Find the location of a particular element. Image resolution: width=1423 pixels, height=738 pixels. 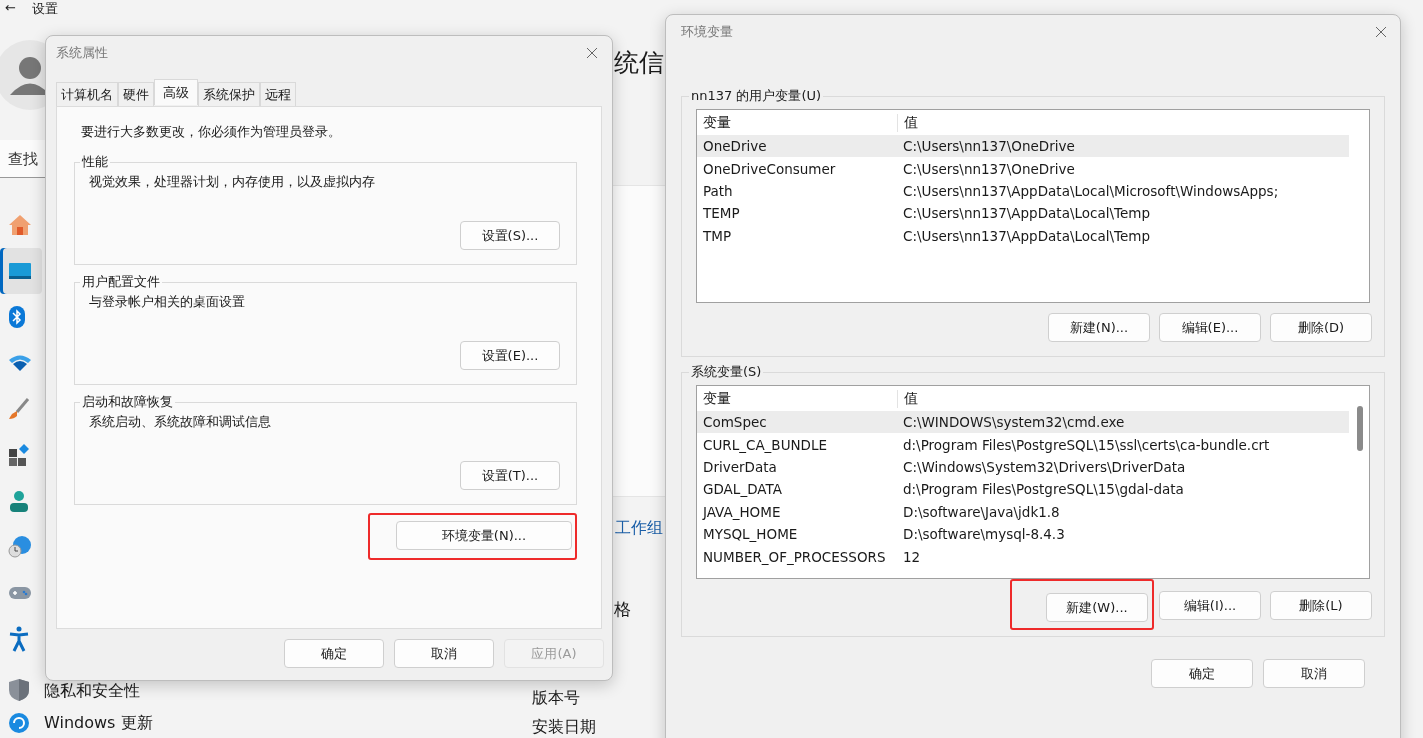

admin-notice: 要进行大多数更改，你必须作为管理员登录。 is located at coordinates (211, 132).